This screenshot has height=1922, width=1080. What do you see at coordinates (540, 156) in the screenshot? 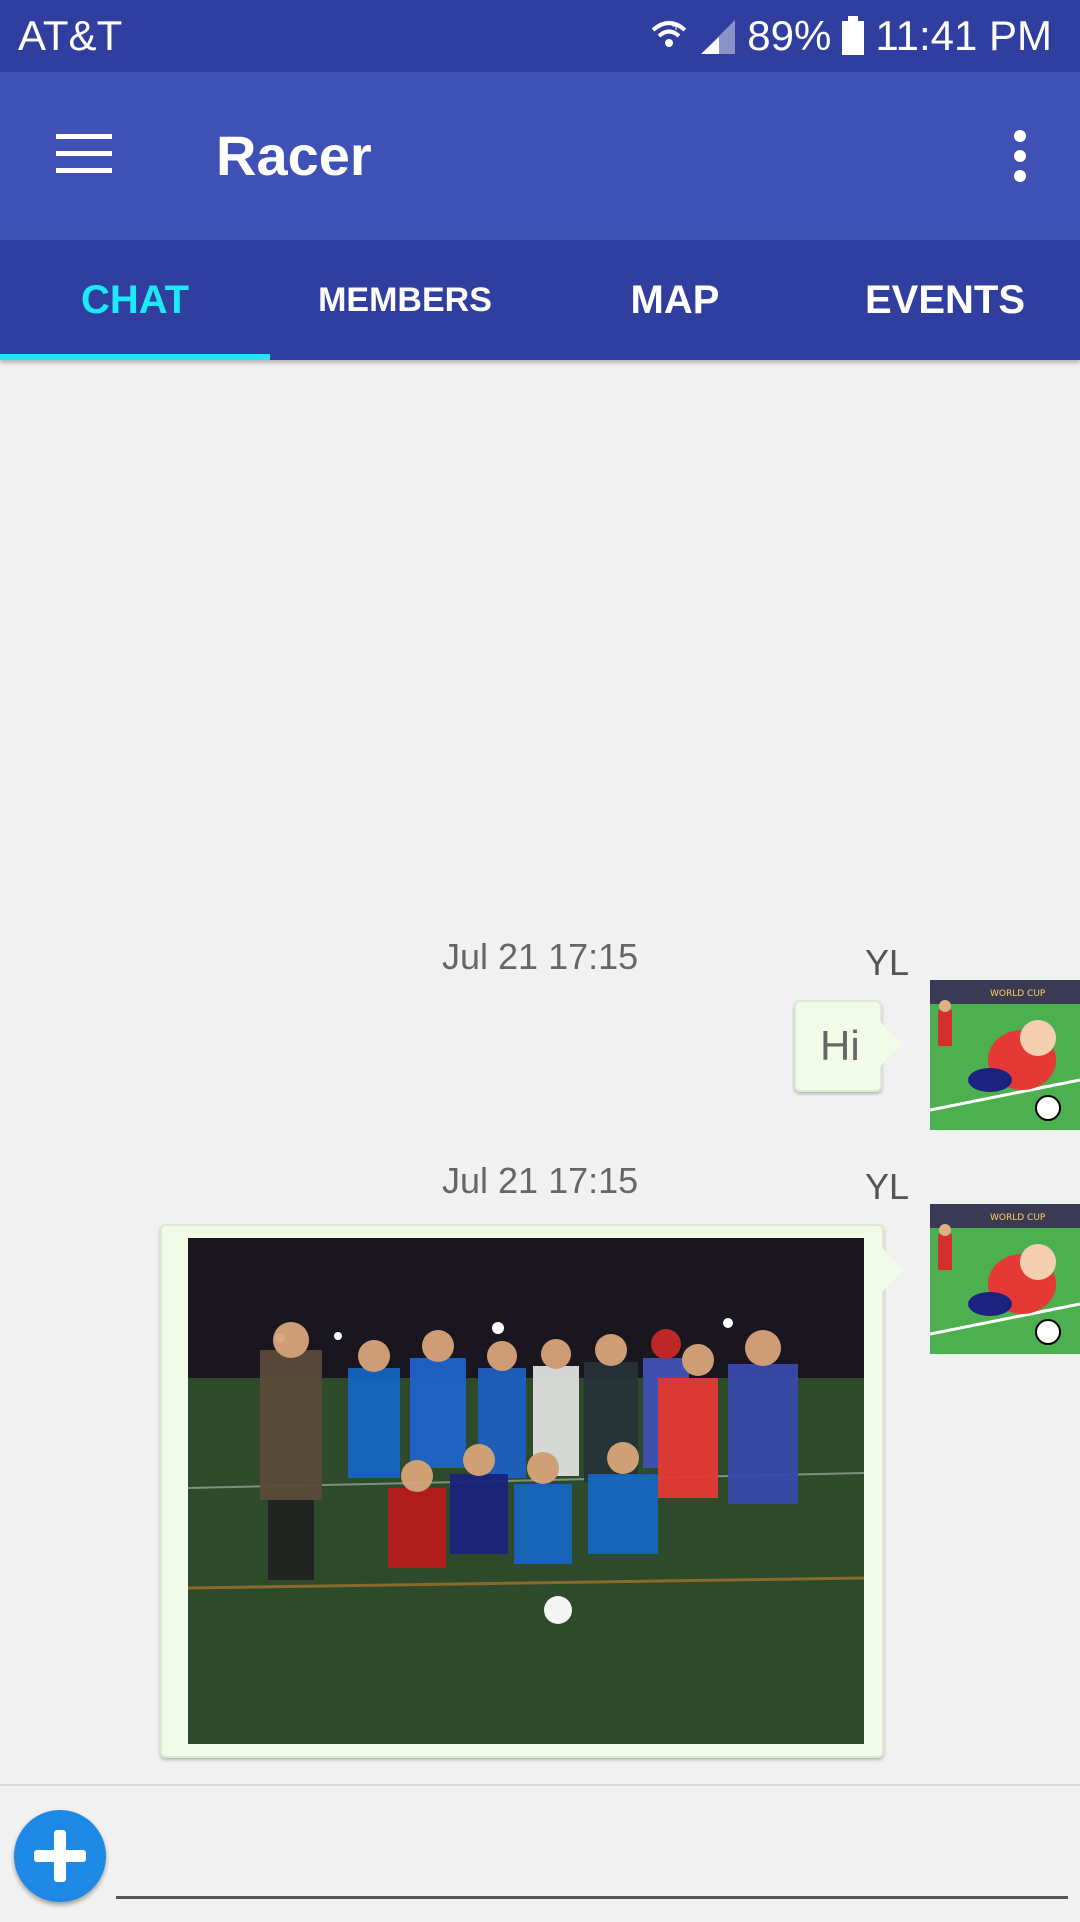
I see `app-bar: Racer` at bounding box center [540, 156].